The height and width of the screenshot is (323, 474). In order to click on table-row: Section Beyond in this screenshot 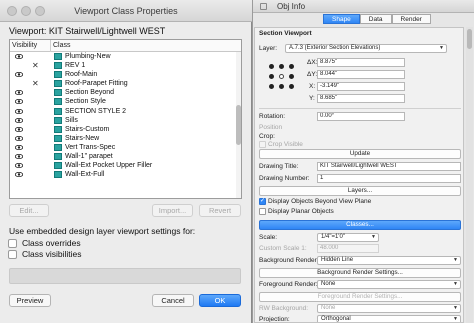, I will do `click(122, 92)`.